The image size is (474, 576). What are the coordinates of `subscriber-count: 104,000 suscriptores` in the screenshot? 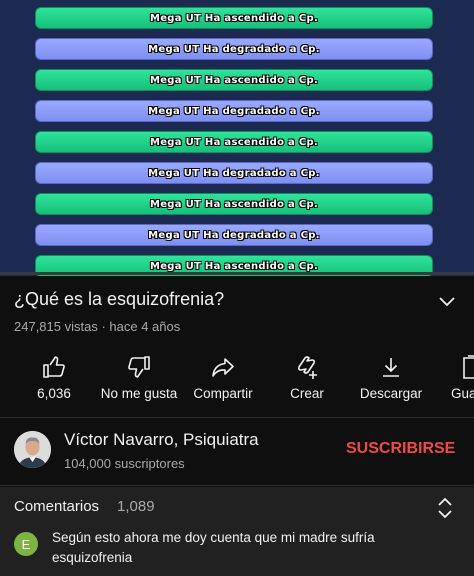 It's located at (124, 463).